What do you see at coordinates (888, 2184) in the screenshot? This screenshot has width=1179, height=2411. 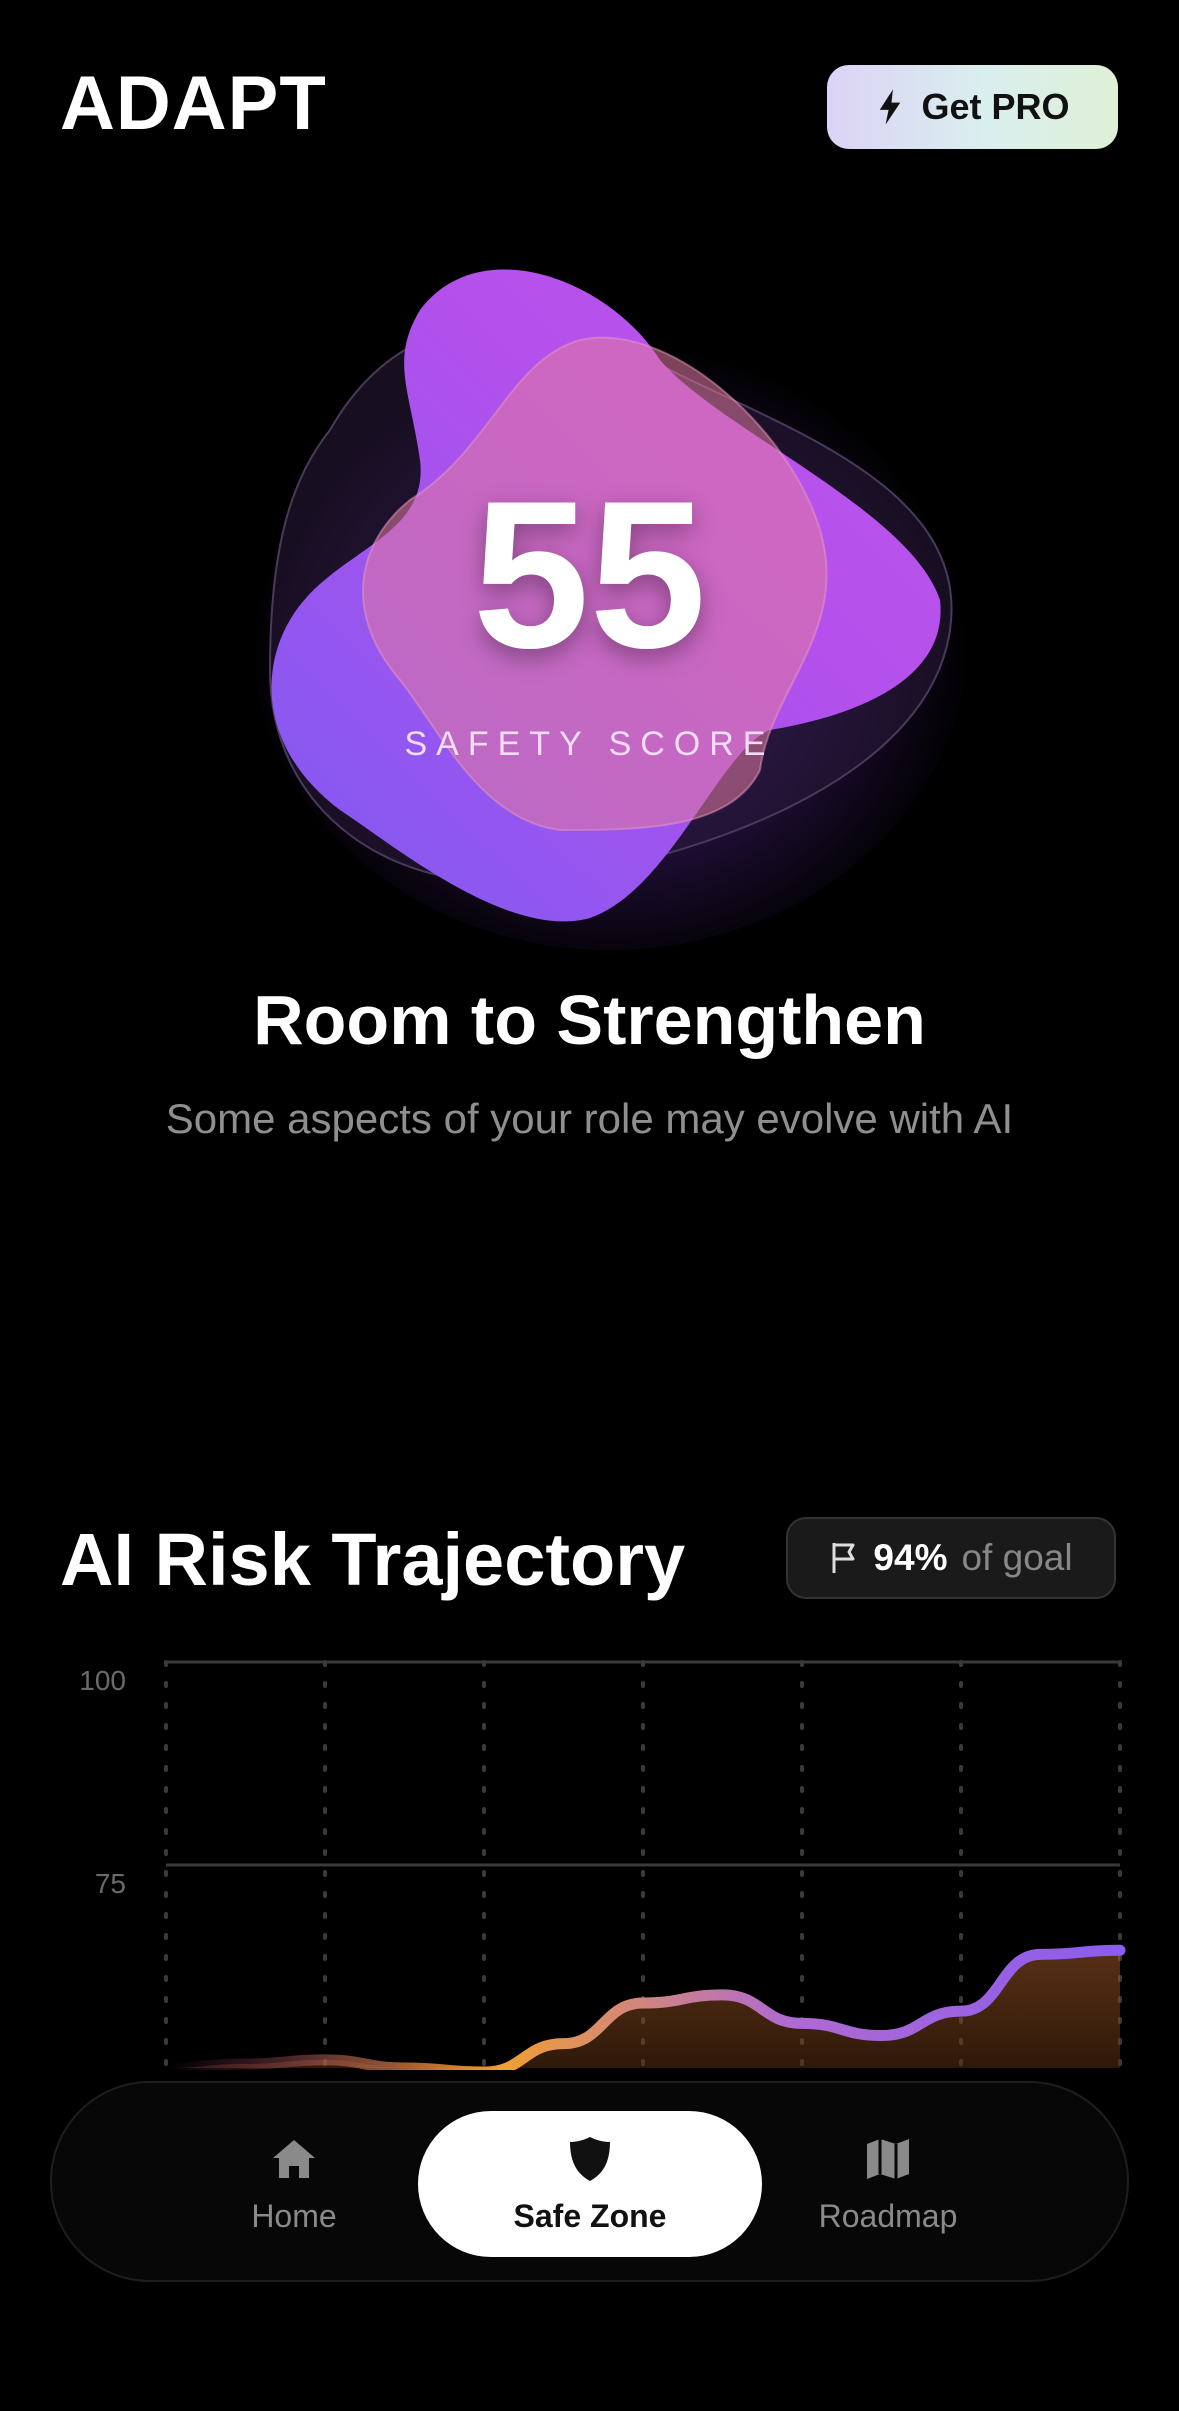 I see `nav-roadmap: Roadmap` at bounding box center [888, 2184].